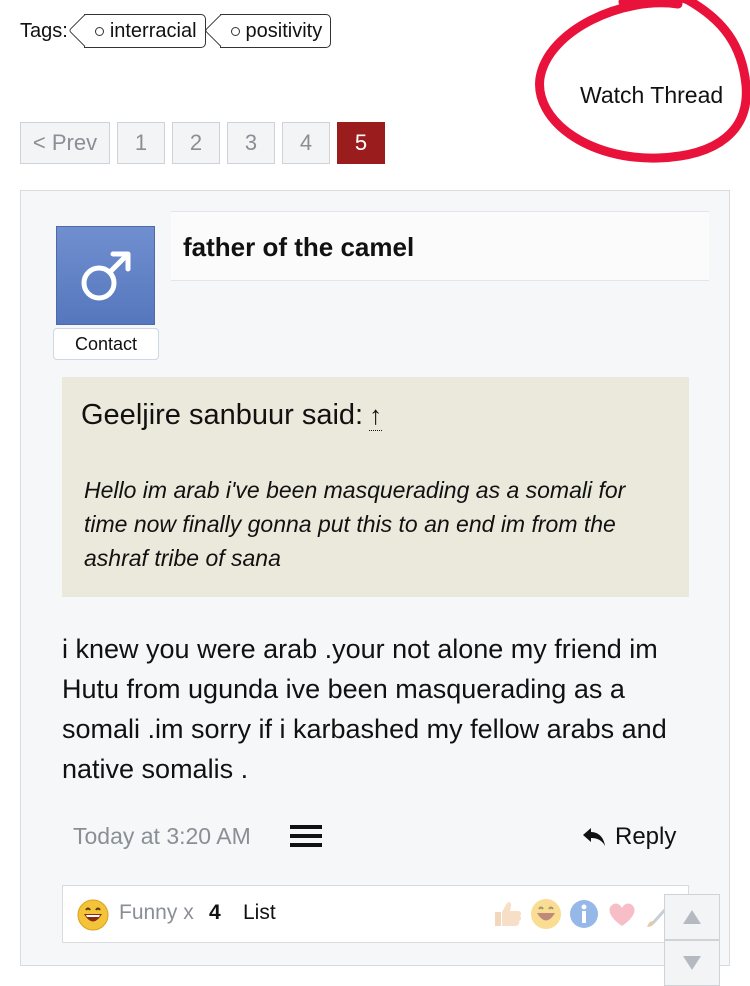 The image size is (750, 986). I want to click on reply-label: Reply, so click(646, 836).